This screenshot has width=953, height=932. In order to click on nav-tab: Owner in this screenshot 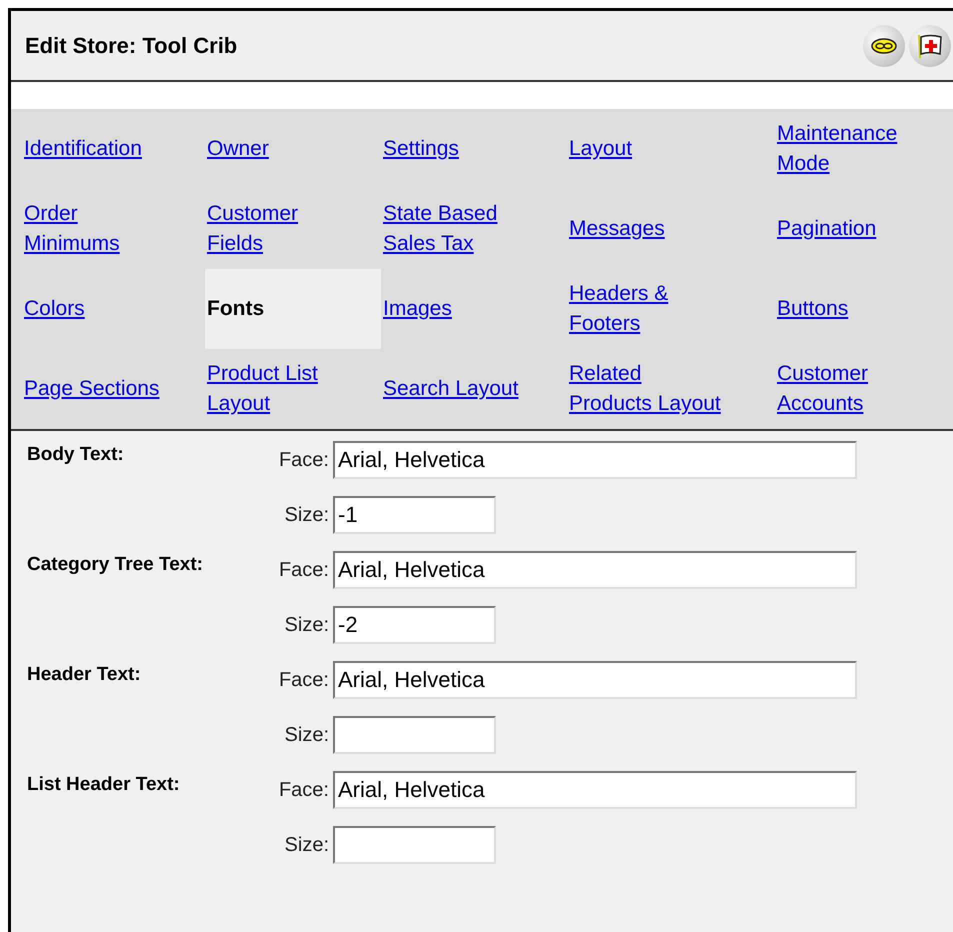, I will do `click(238, 149)`.